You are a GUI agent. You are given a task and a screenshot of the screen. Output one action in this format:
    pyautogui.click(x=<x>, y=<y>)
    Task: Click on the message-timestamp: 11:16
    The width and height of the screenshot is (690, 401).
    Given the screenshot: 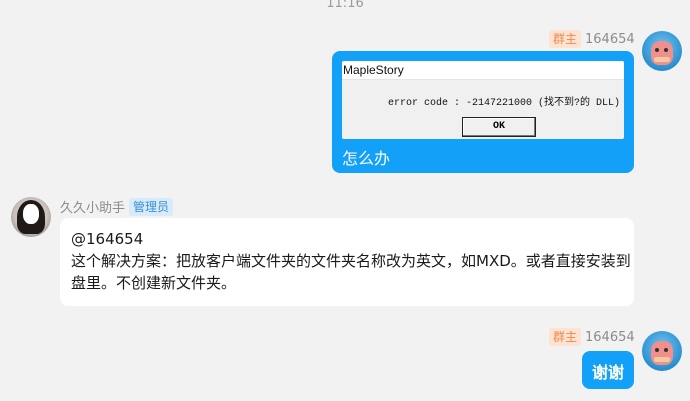 What is the action you would take?
    pyautogui.click(x=345, y=5)
    